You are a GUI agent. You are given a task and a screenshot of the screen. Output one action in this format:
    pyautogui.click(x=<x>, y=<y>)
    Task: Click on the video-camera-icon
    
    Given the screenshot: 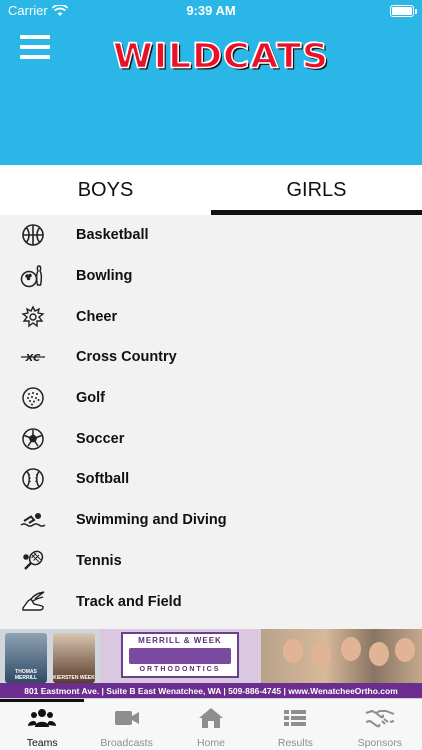 What is the action you would take?
    pyautogui.click(x=126, y=718)
    